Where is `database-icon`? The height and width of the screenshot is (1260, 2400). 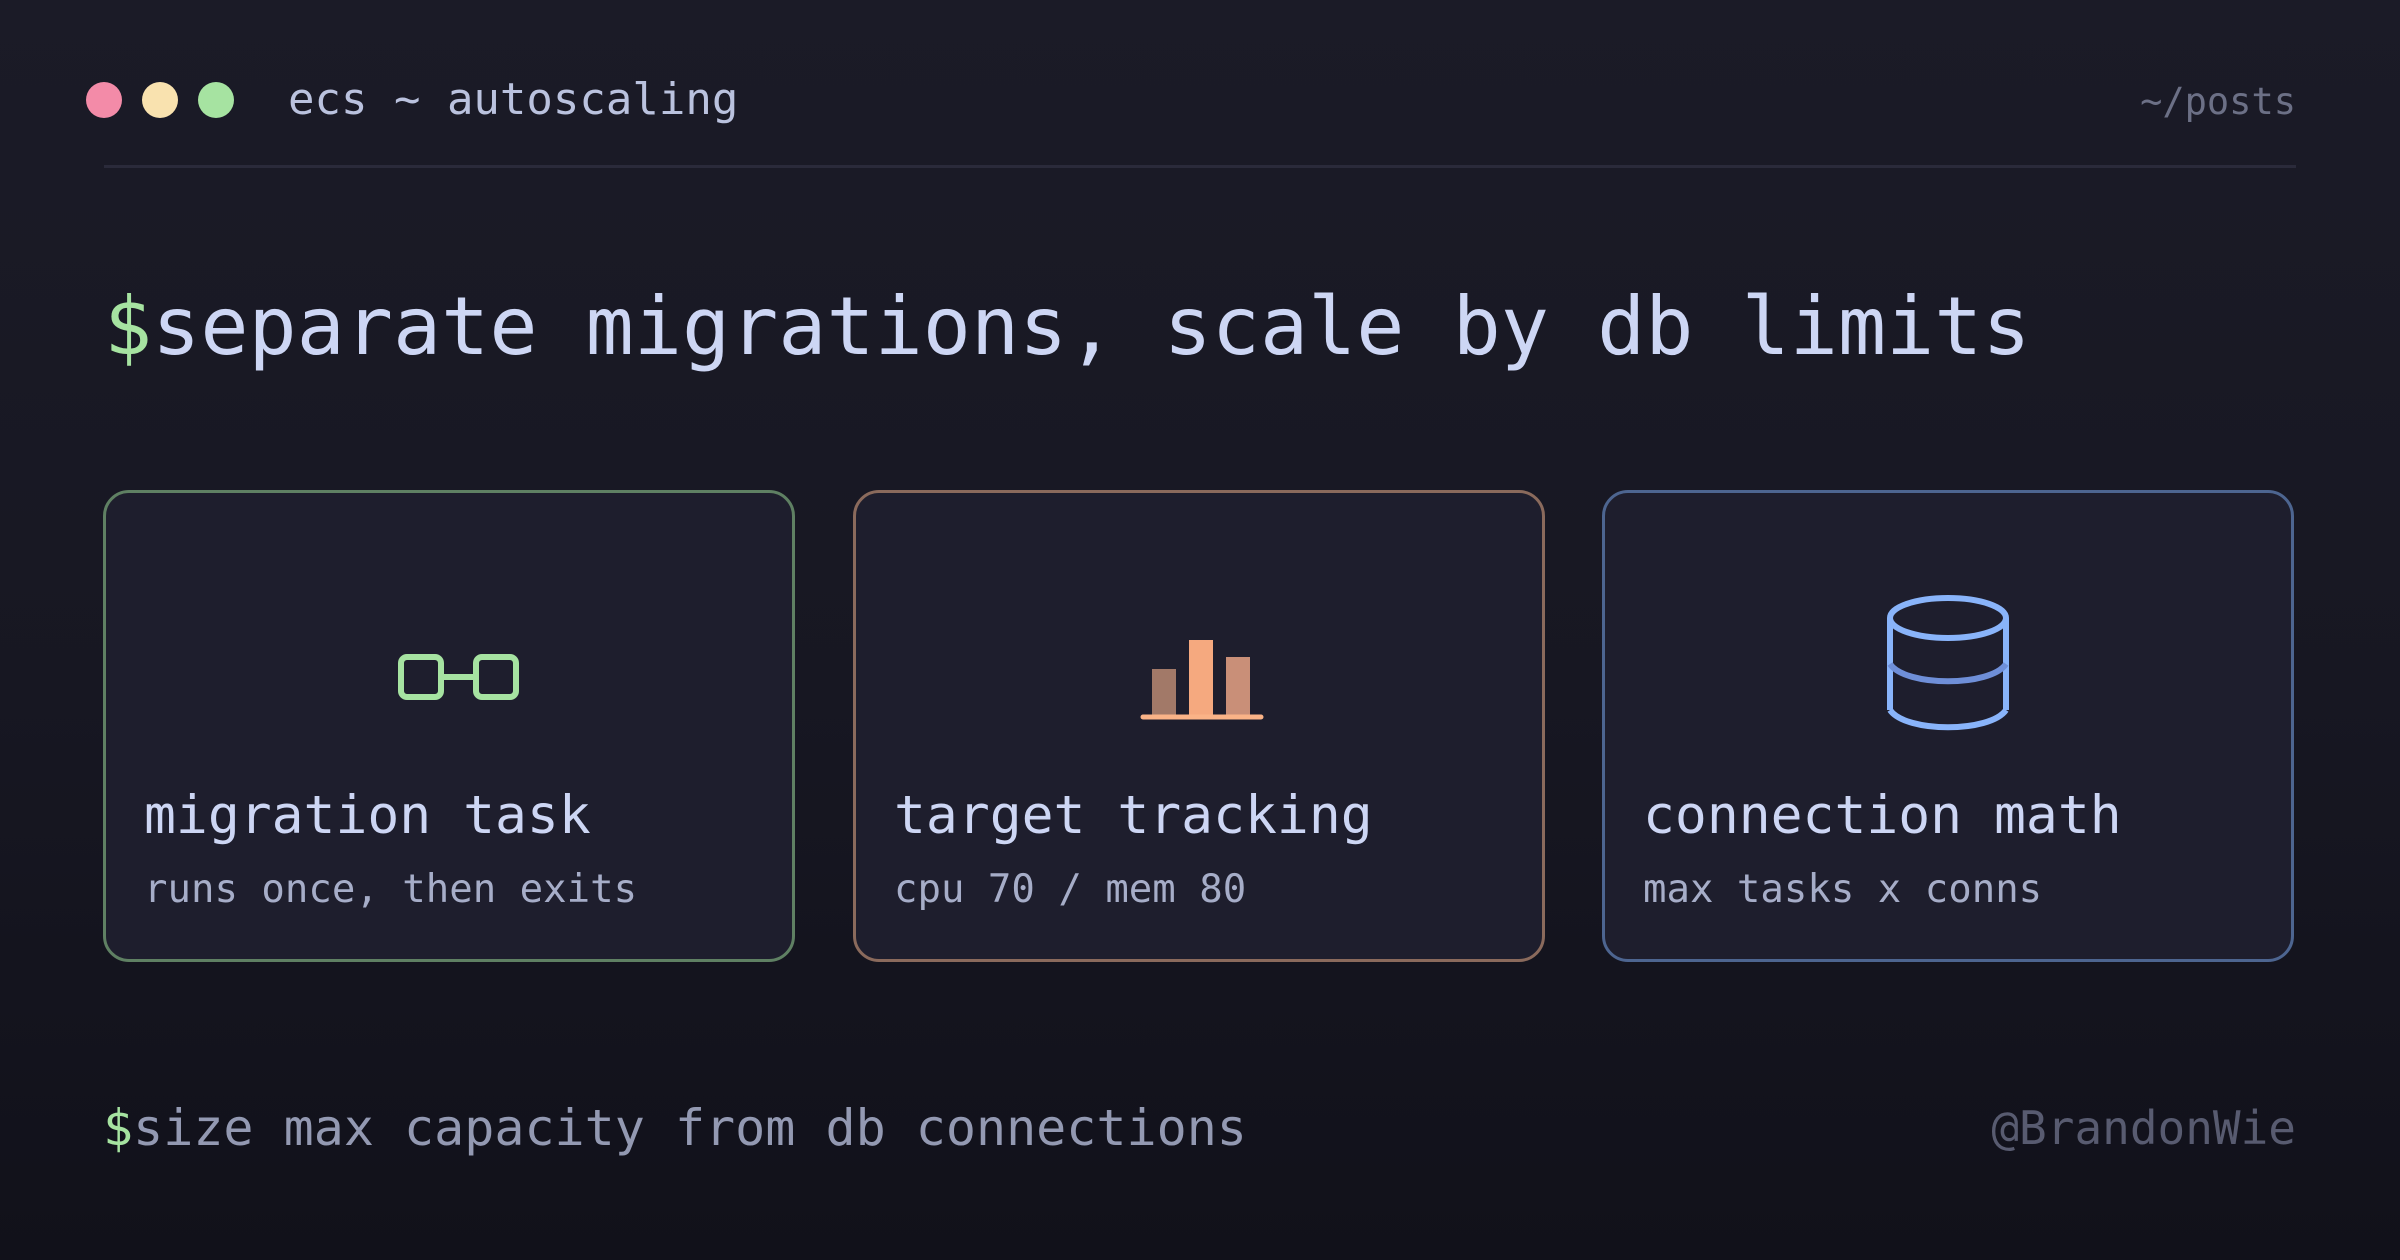 database-icon is located at coordinates (1948, 663).